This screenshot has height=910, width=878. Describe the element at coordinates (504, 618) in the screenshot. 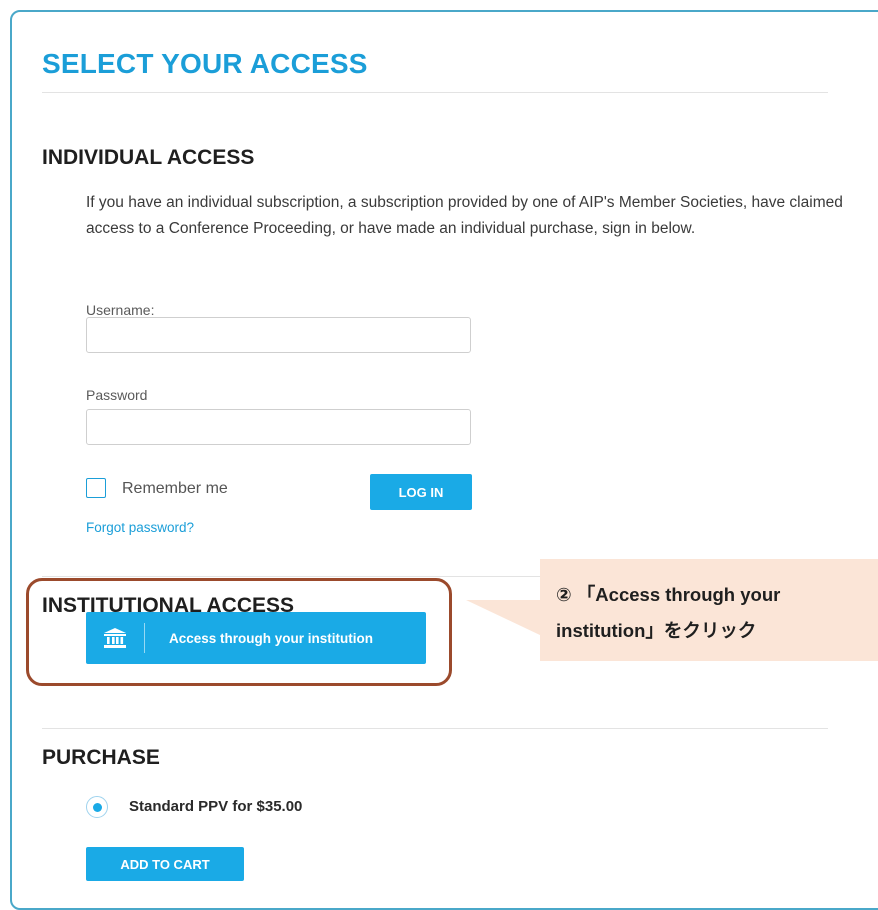

I see `callout-pointer` at that location.